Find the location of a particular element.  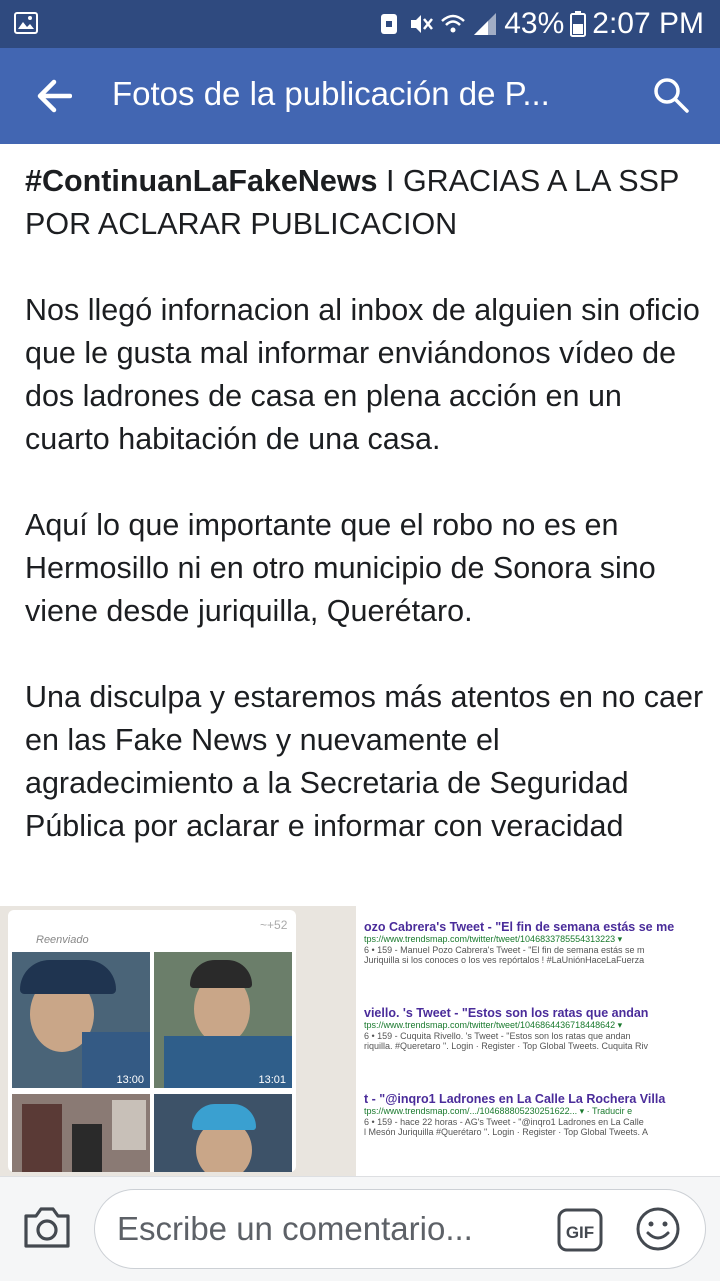

comment-input: Escribe un comentario... GIF is located at coordinates (400, 1229).